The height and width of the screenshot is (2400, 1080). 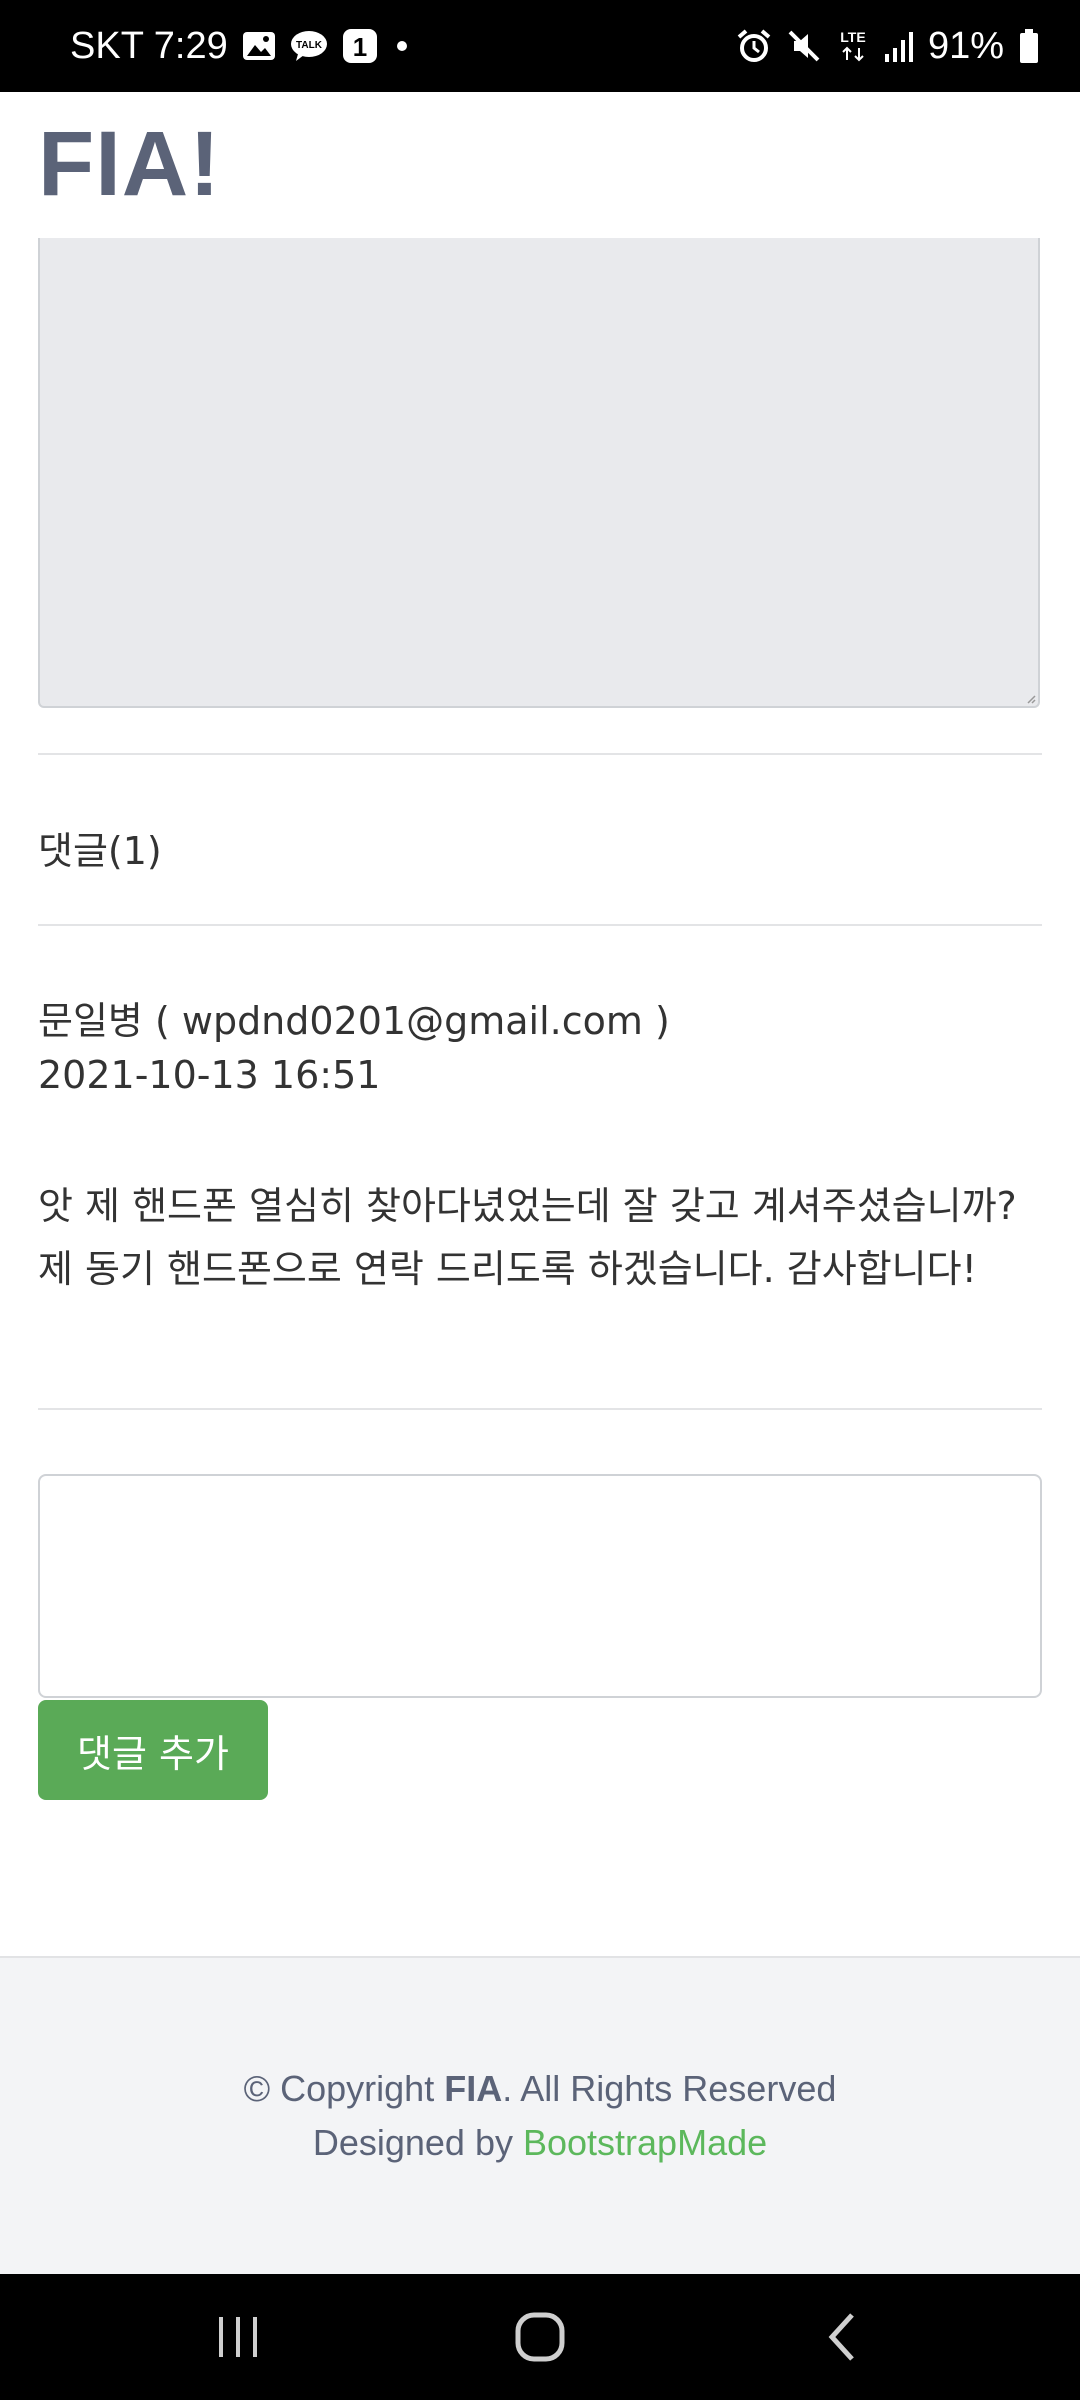 I want to click on talk-icon: TALK, so click(x=309, y=46).